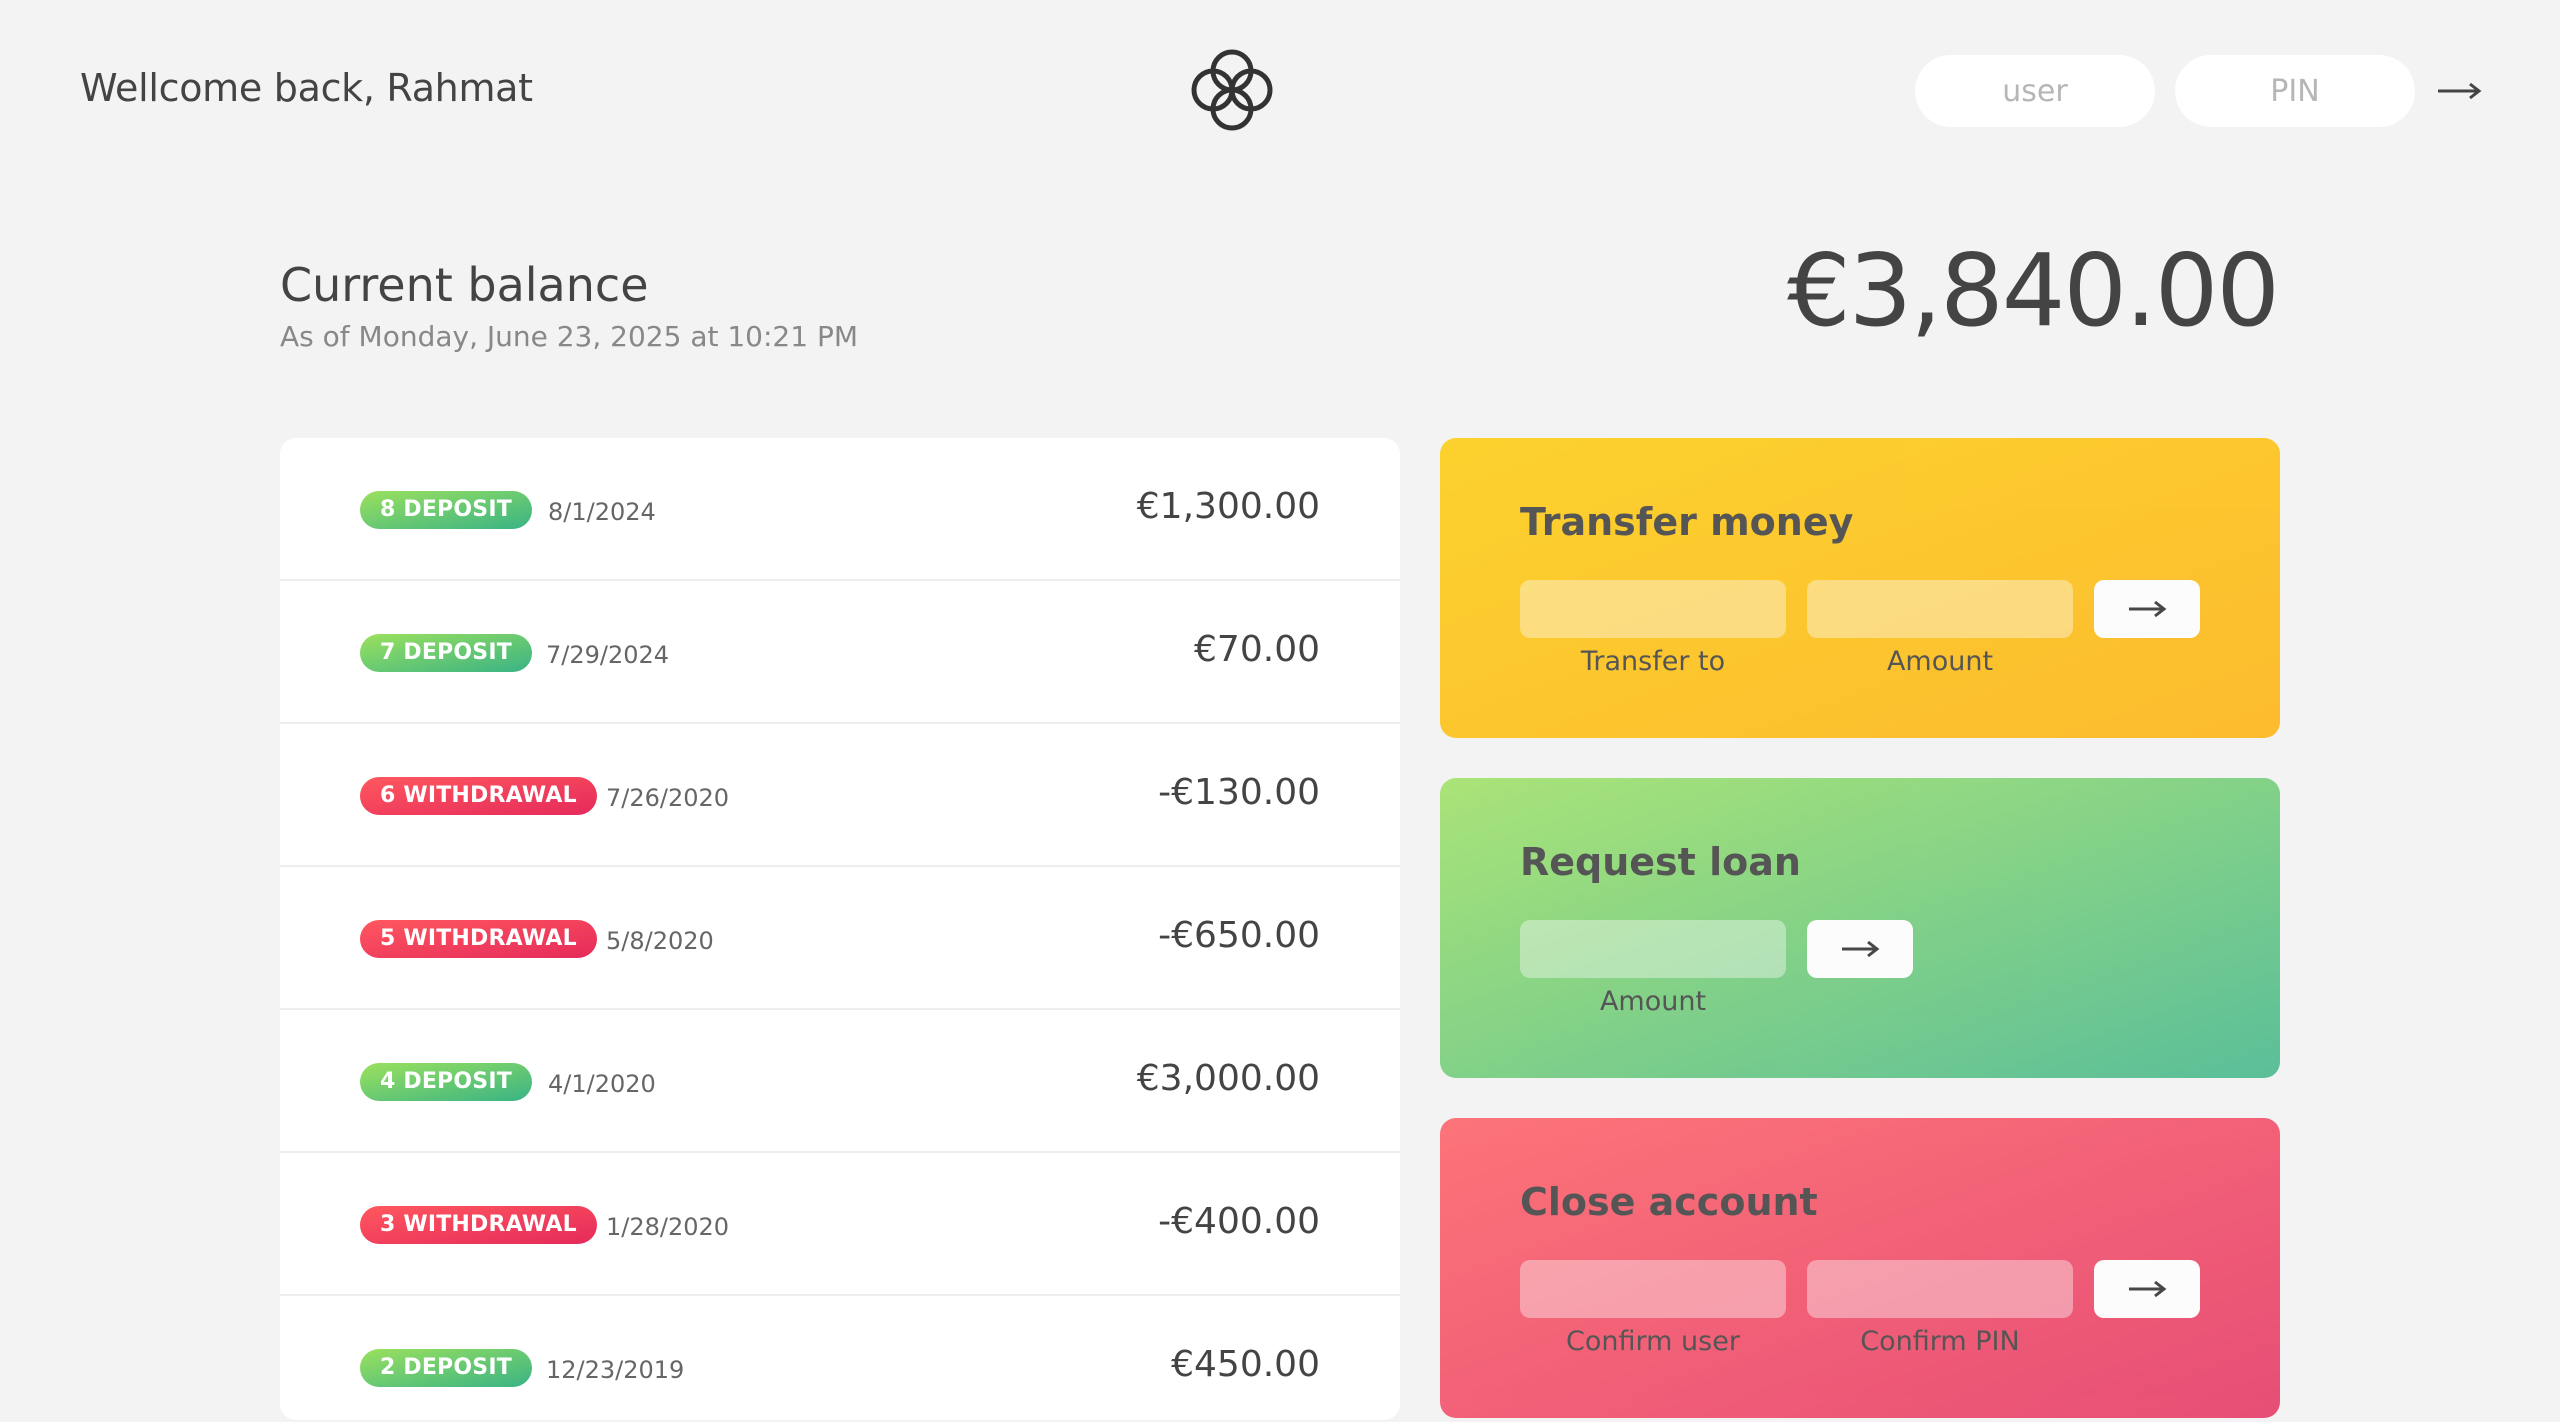  I want to click on request-loan-panel: Request loan Amount, so click(1860, 928).